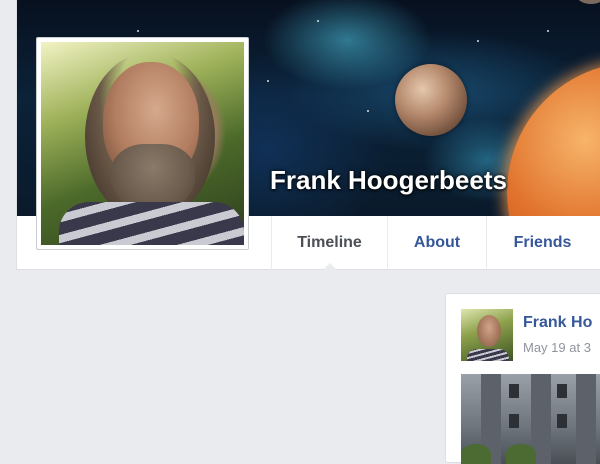  I want to click on post-timestamp: May 19 at 3, so click(557, 347).